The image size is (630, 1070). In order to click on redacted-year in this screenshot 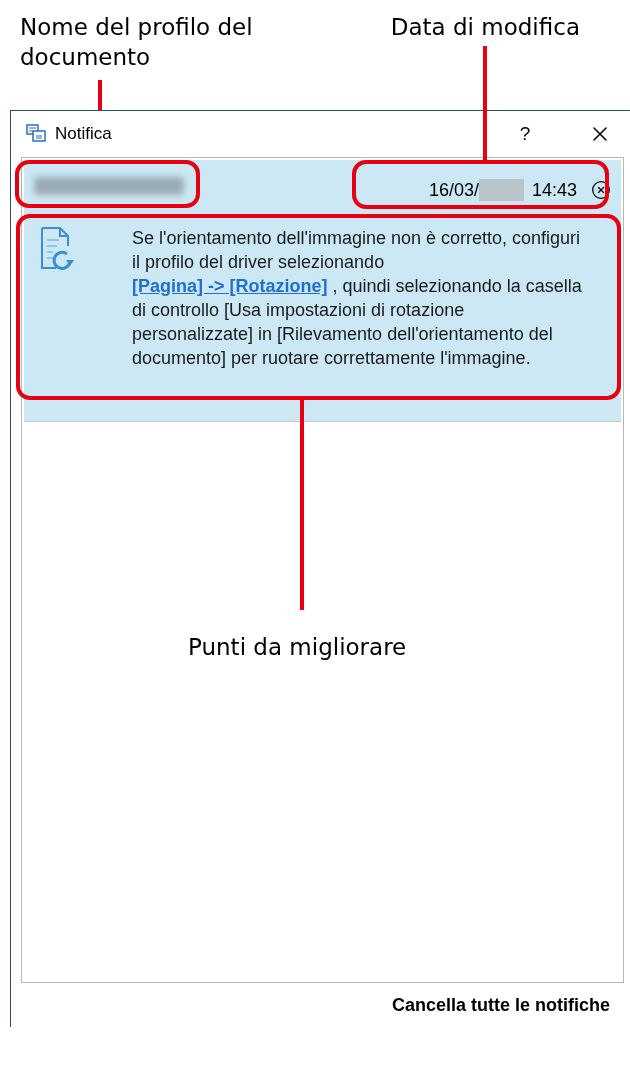, I will do `click(501, 190)`.